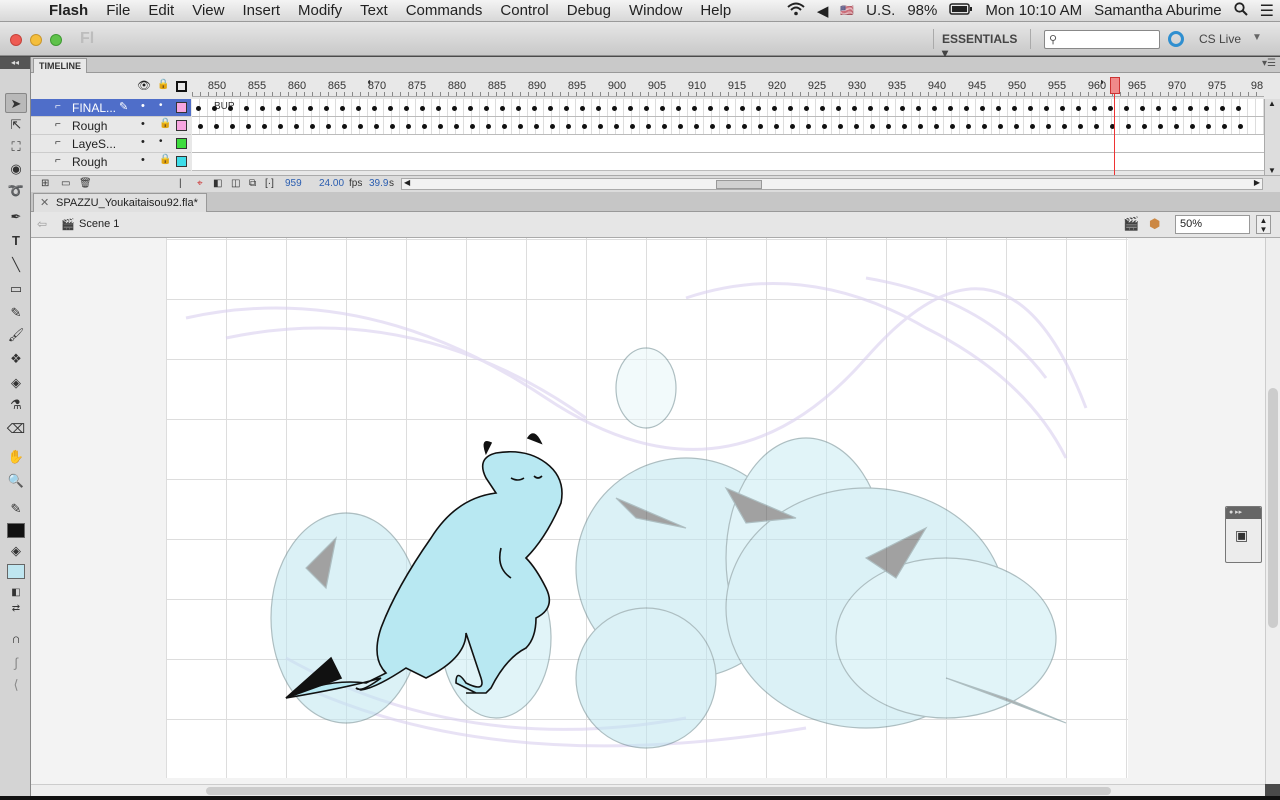 The image size is (1280, 800). What do you see at coordinates (407, 182) in the screenshot?
I see `scroll-left-icon: ◀` at bounding box center [407, 182].